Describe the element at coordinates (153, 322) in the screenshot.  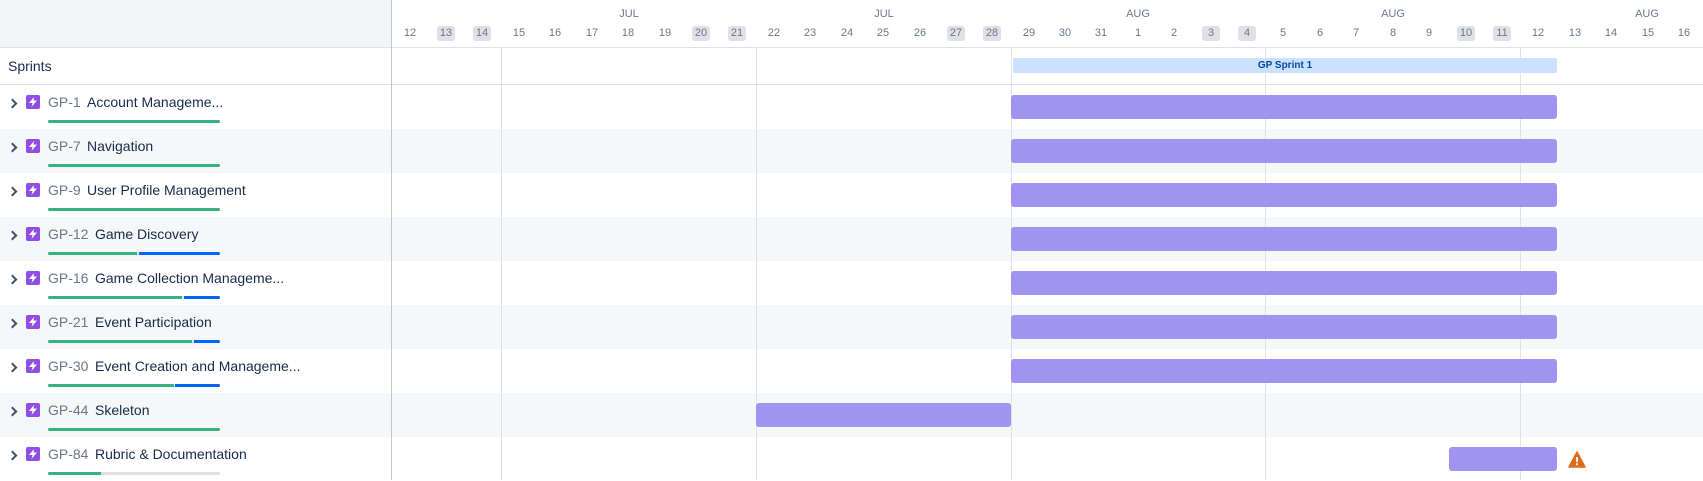
I see `epic-title: Event Participation` at that location.